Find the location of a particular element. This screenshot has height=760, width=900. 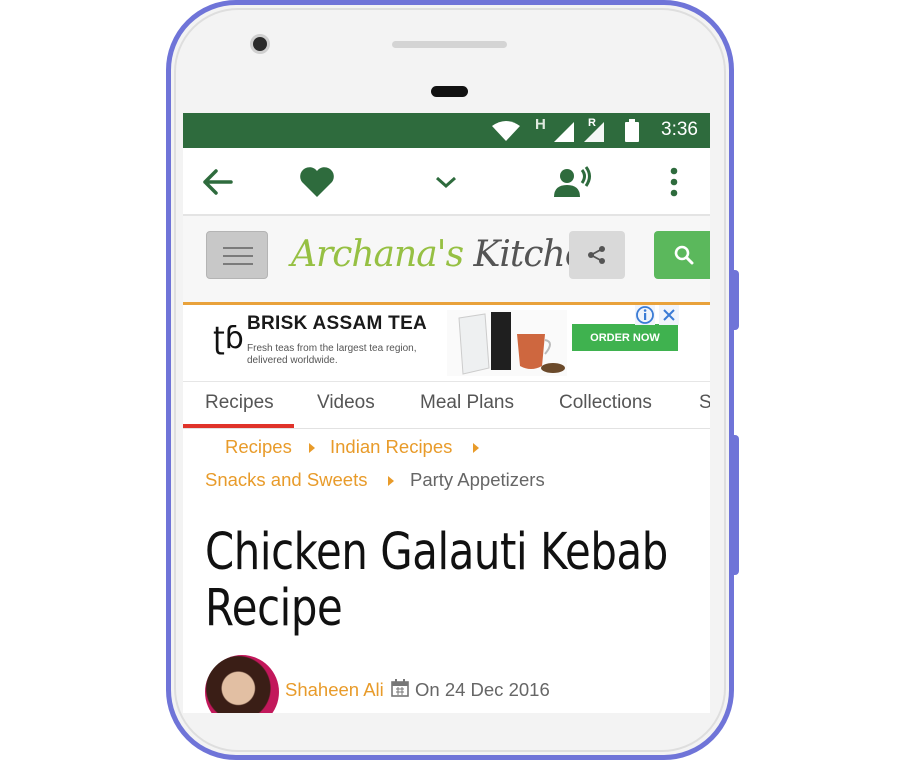

status-time: 3:36 is located at coordinates (679, 129).